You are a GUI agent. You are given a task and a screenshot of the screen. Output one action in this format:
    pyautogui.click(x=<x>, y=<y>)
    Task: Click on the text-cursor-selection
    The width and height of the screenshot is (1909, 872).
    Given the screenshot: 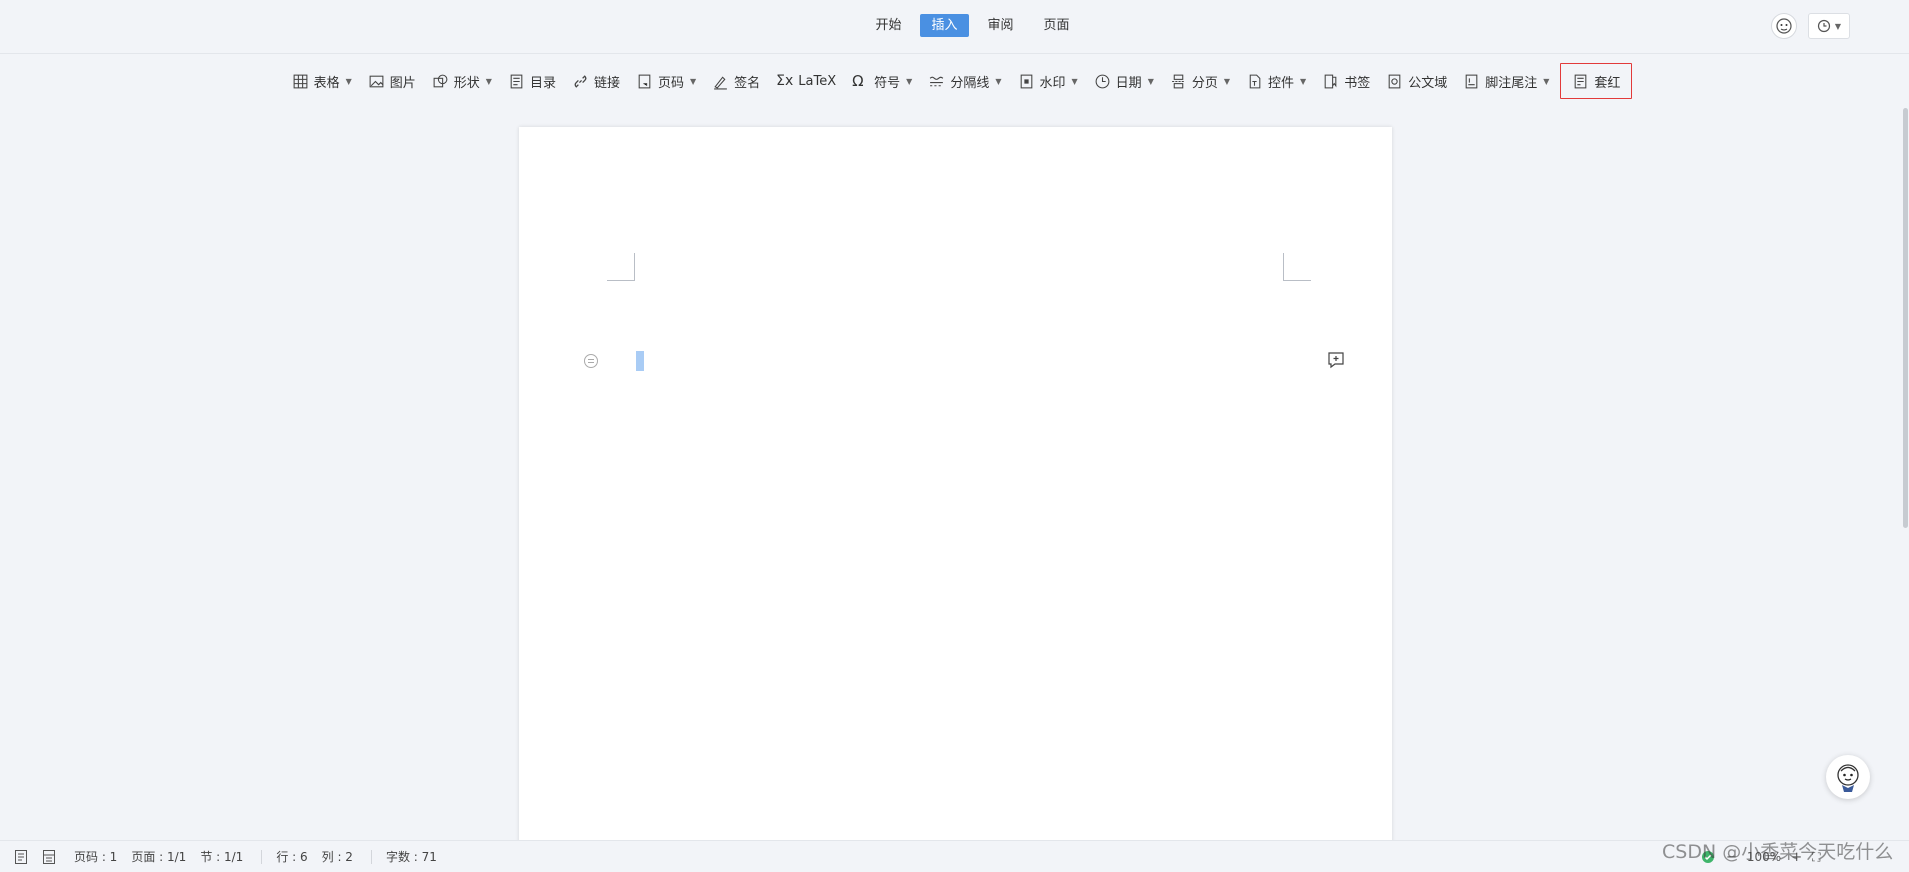 What is the action you would take?
    pyautogui.click(x=640, y=361)
    